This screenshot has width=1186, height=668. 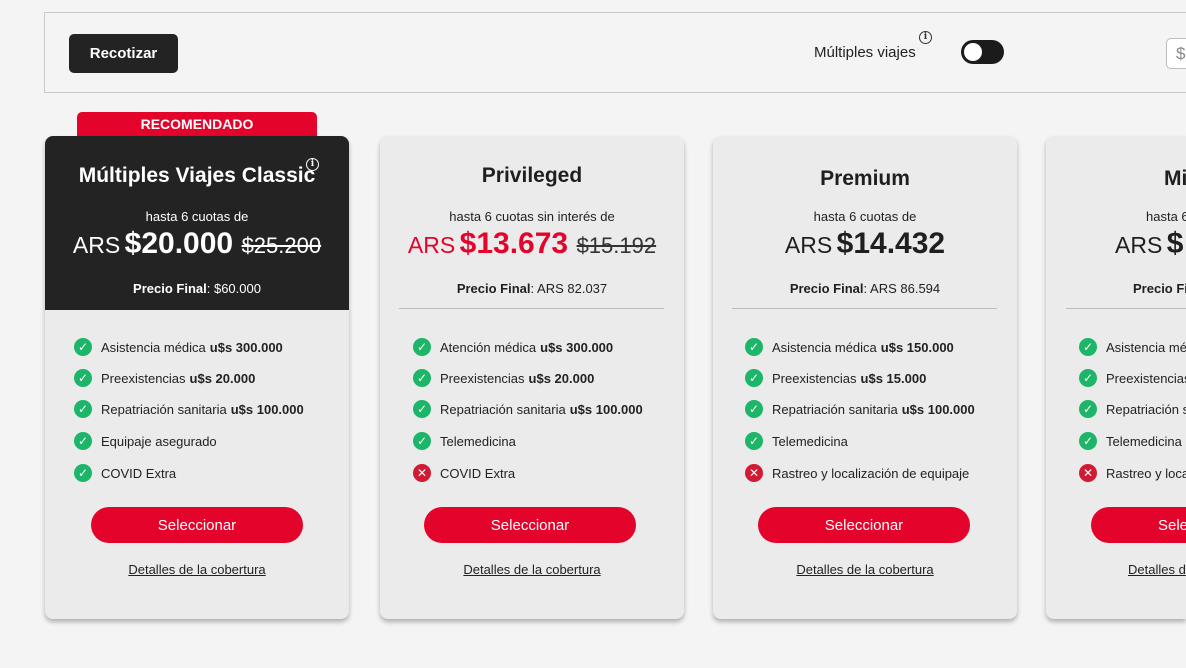 What do you see at coordinates (1175, 243) in the screenshot?
I see `price-amount: $` at bounding box center [1175, 243].